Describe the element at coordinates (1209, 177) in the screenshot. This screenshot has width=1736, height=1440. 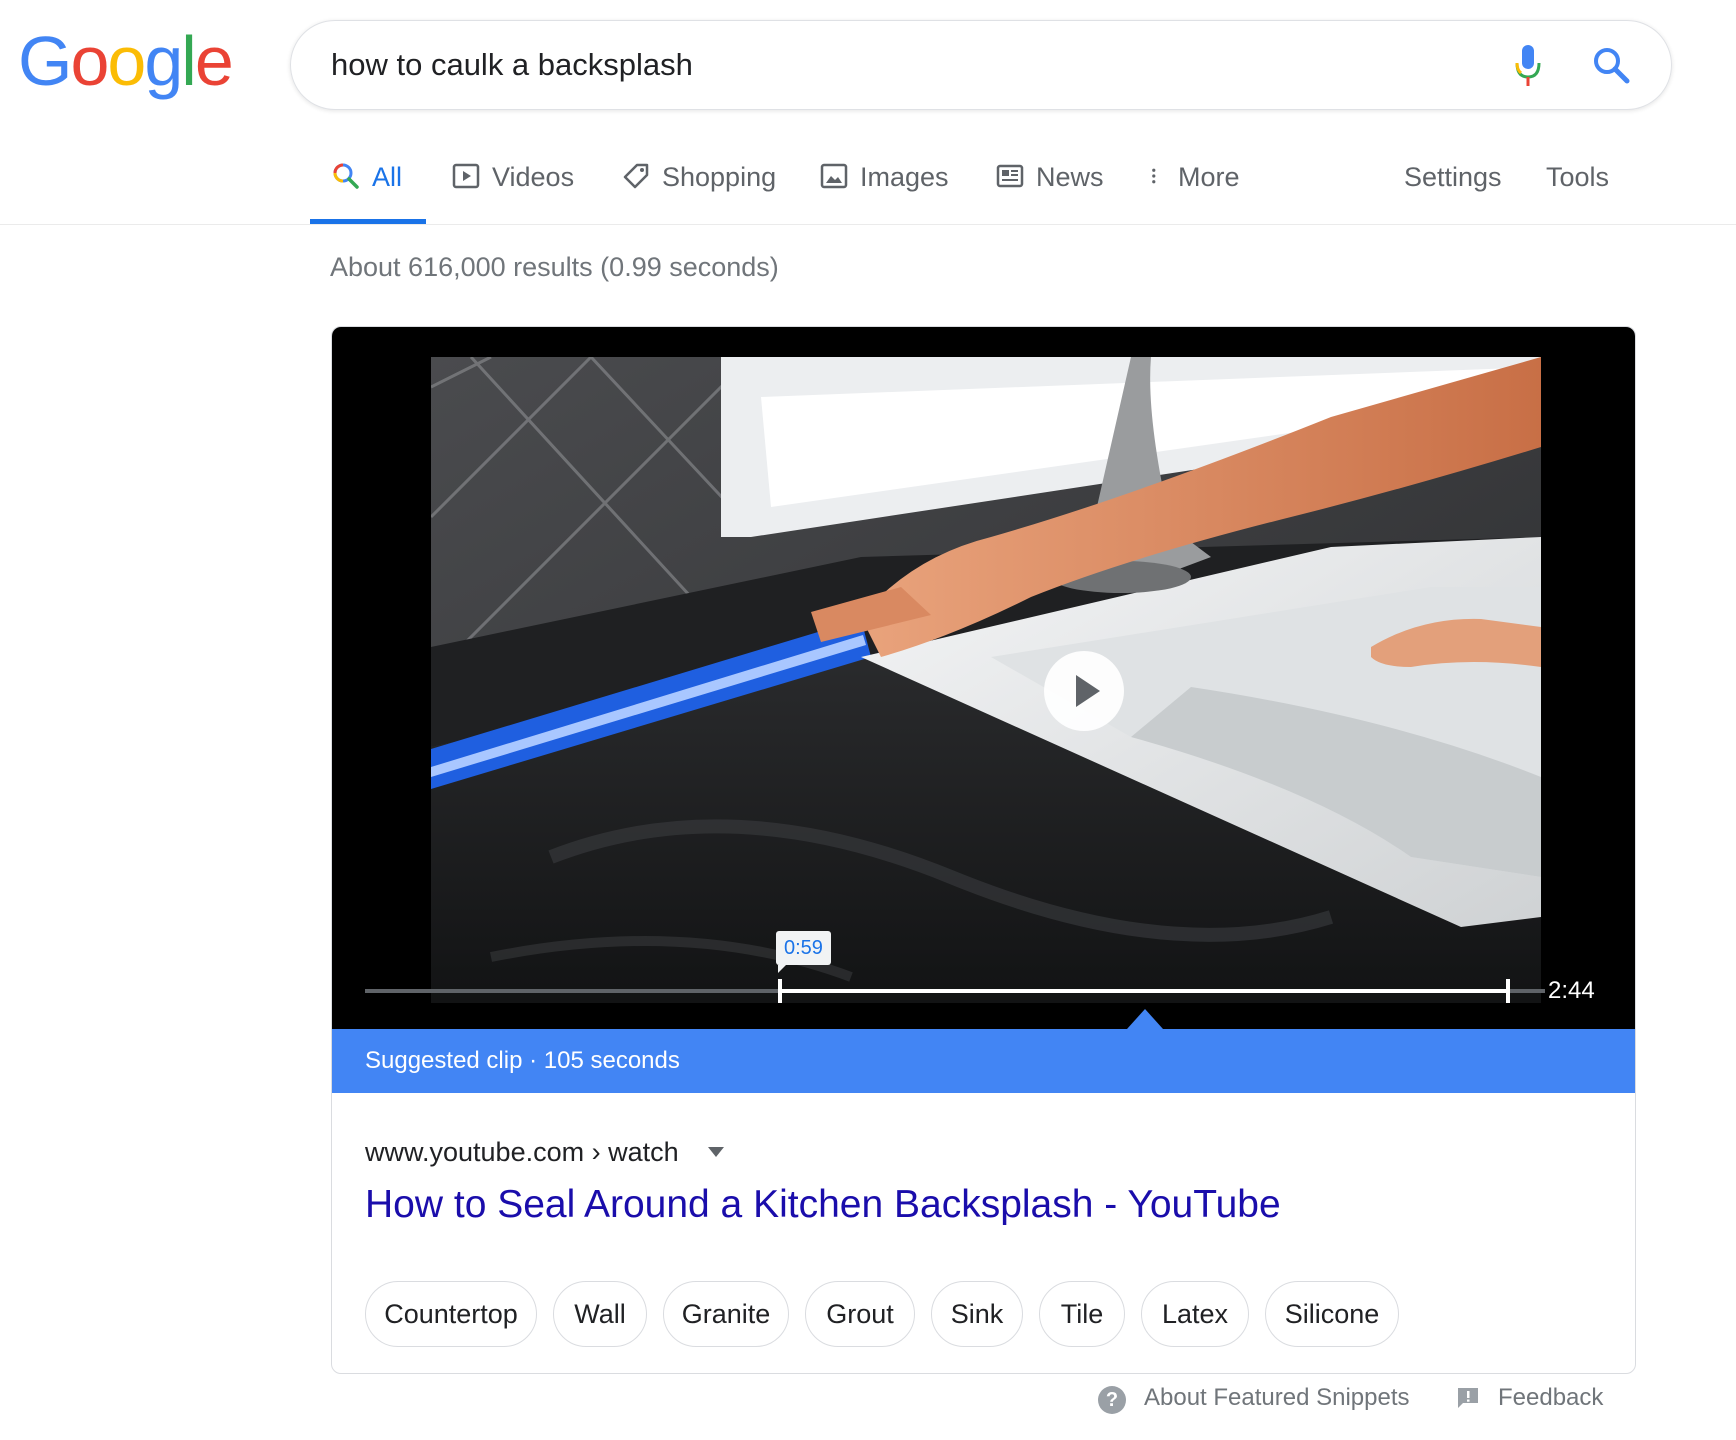
I see `tab-label: More` at that location.